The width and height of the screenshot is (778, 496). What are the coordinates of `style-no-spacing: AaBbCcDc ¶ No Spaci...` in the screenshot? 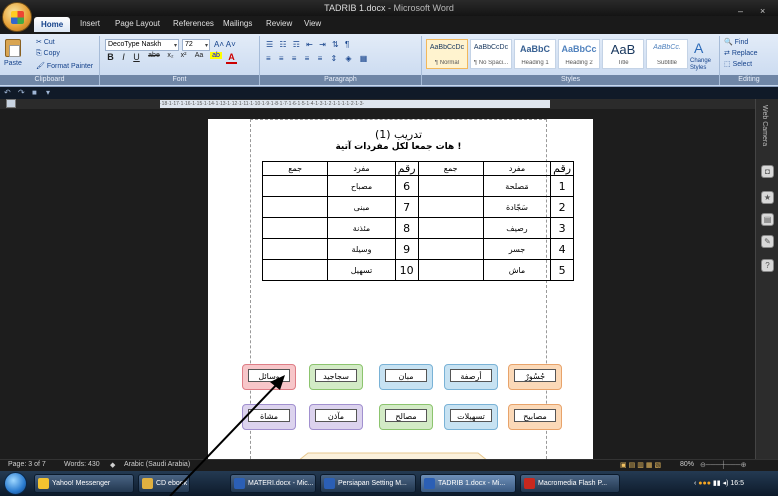 It's located at (491, 54).